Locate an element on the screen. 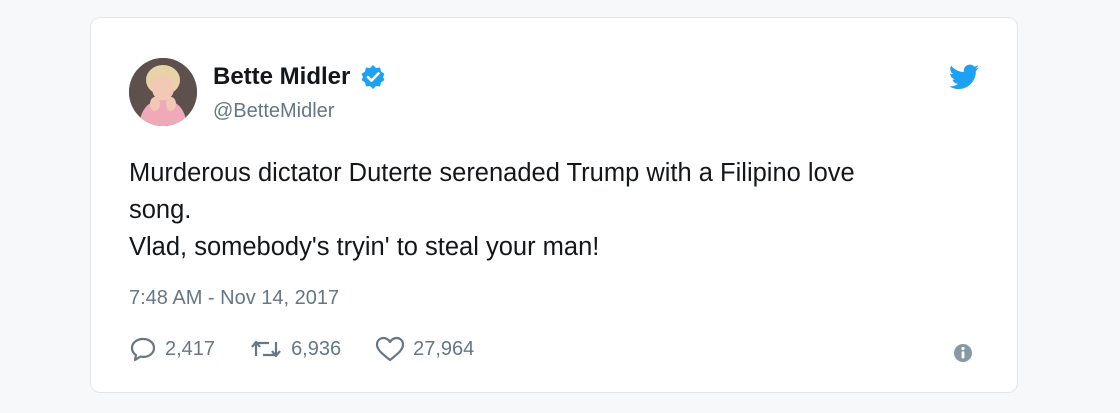 This screenshot has height=413, width=1120. twitter-bird-icon is located at coordinates (964, 77).